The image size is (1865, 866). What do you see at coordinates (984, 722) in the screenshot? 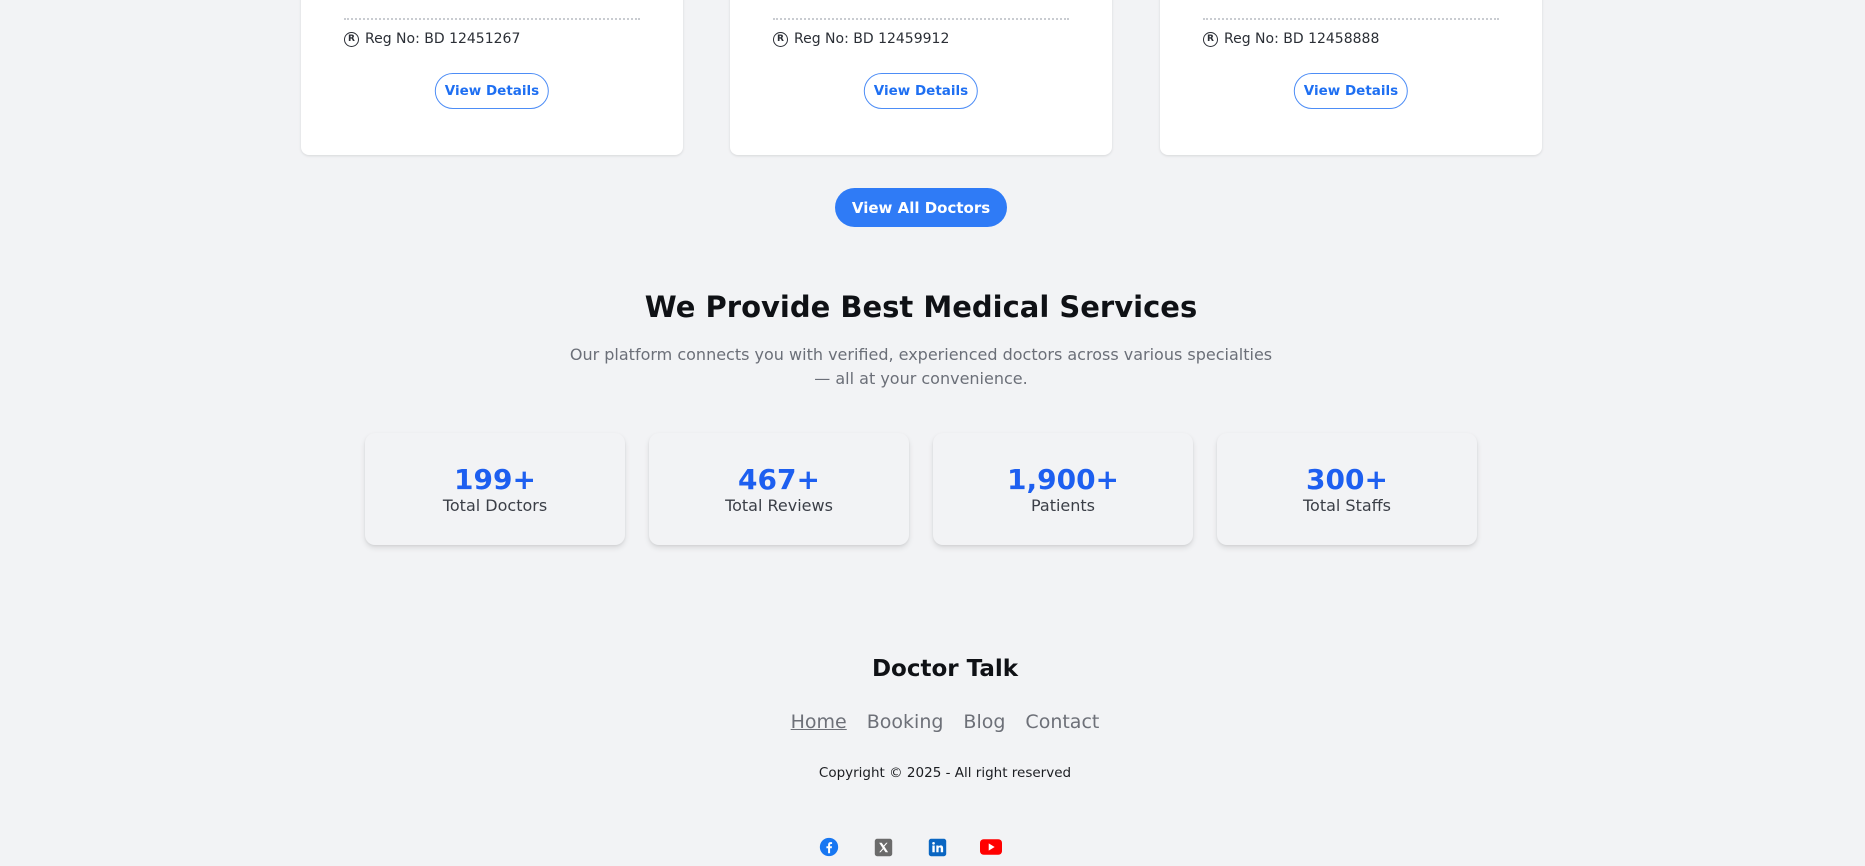
I see `footer-link-blog: Blog` at bounding box center [984, 722].